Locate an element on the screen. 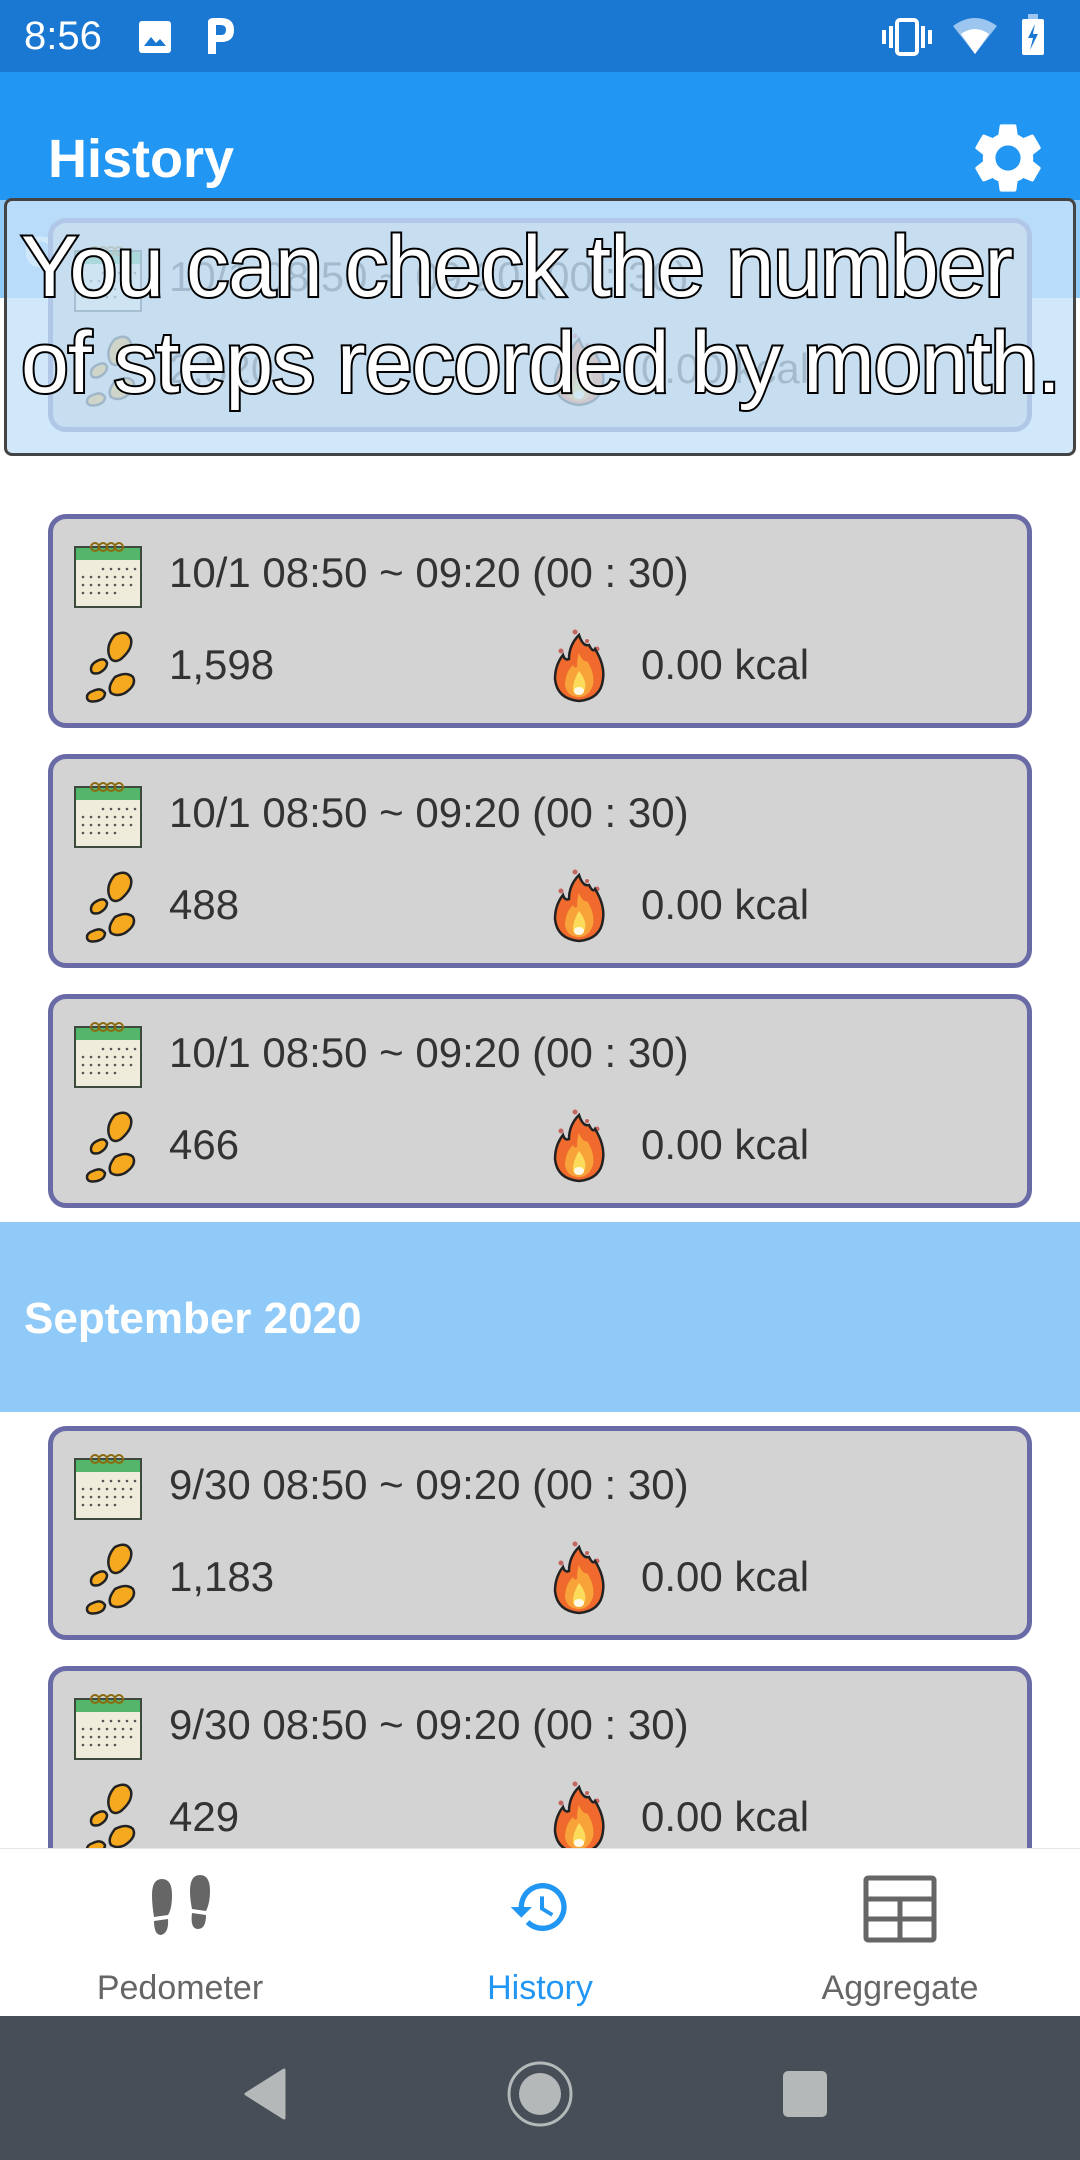 This screenshot has width=1080, height=2160. history-icon is located at coordinates (540, 1909).